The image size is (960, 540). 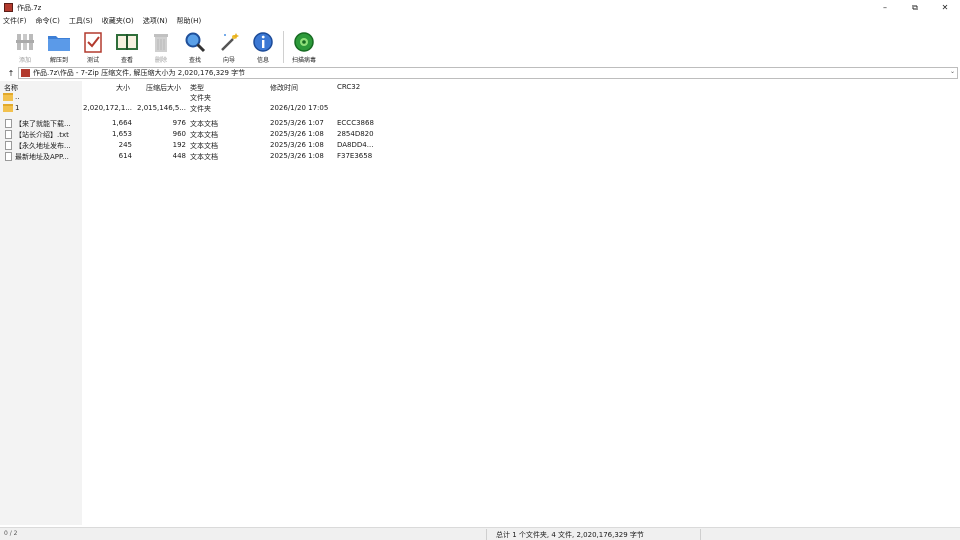 What do you see at coordinates (160, 60) in the screenshot?
I see `delete-label: 删除` at bounding box center [160, 60].